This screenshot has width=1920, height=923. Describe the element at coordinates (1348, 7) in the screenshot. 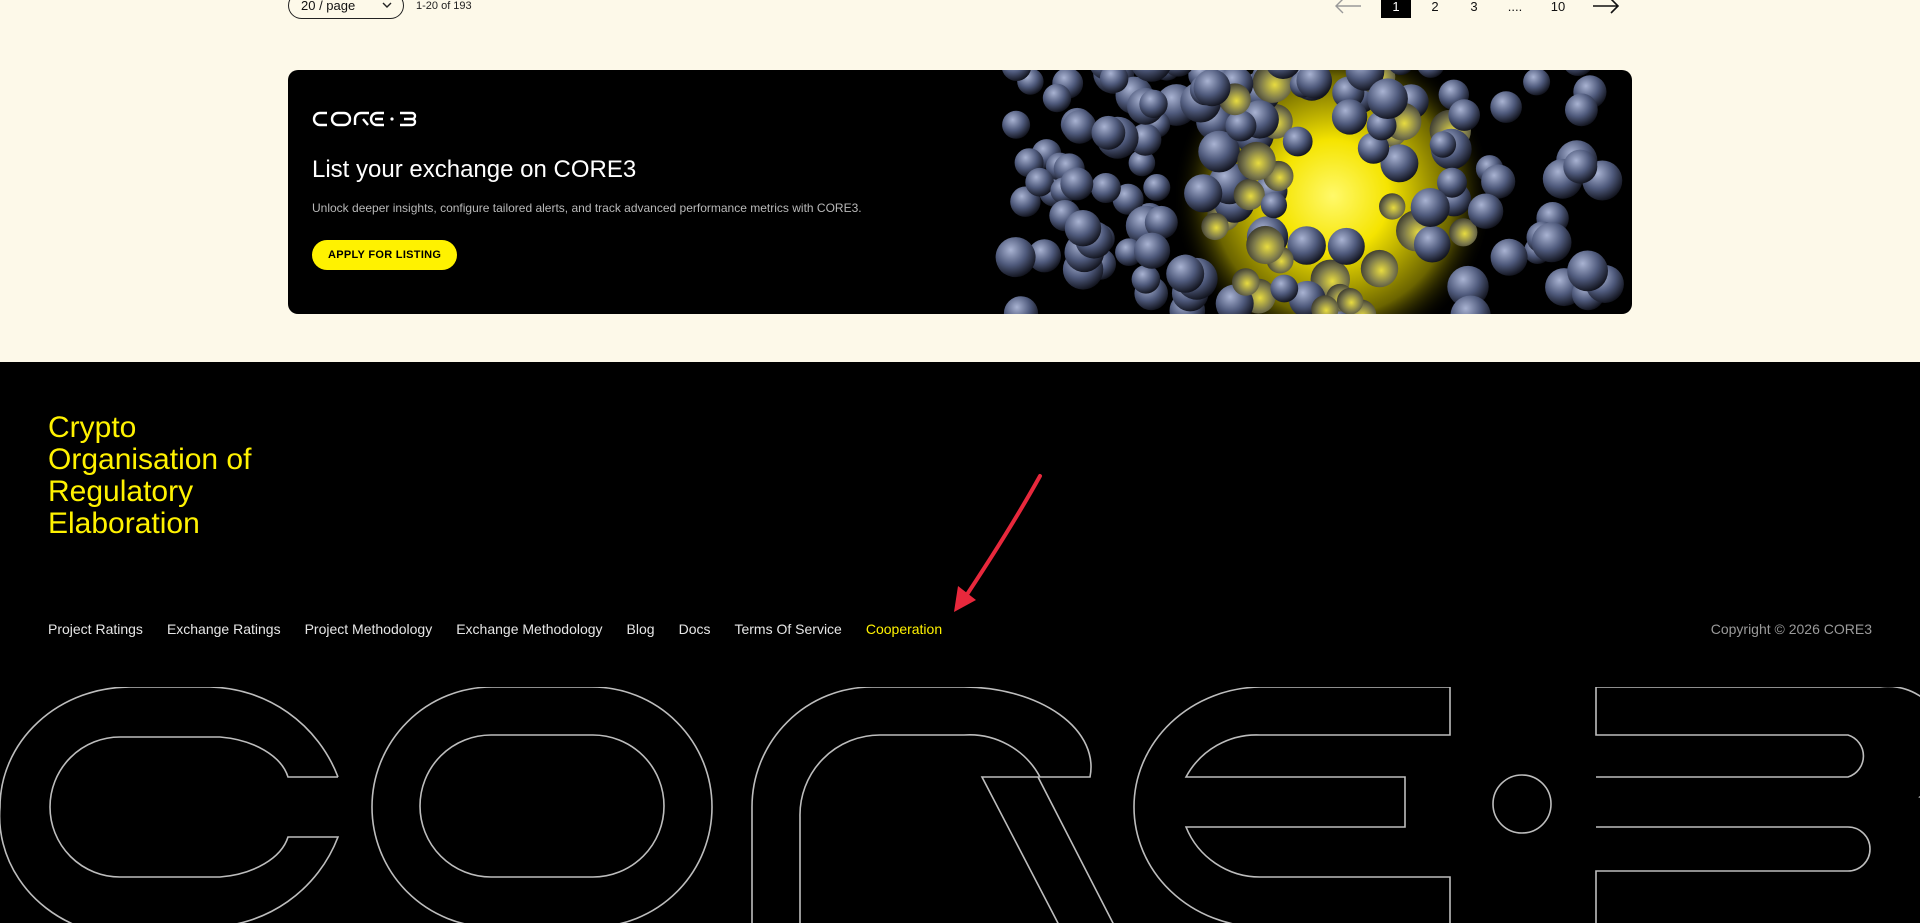

I see `arrow-left-icon` at that location.